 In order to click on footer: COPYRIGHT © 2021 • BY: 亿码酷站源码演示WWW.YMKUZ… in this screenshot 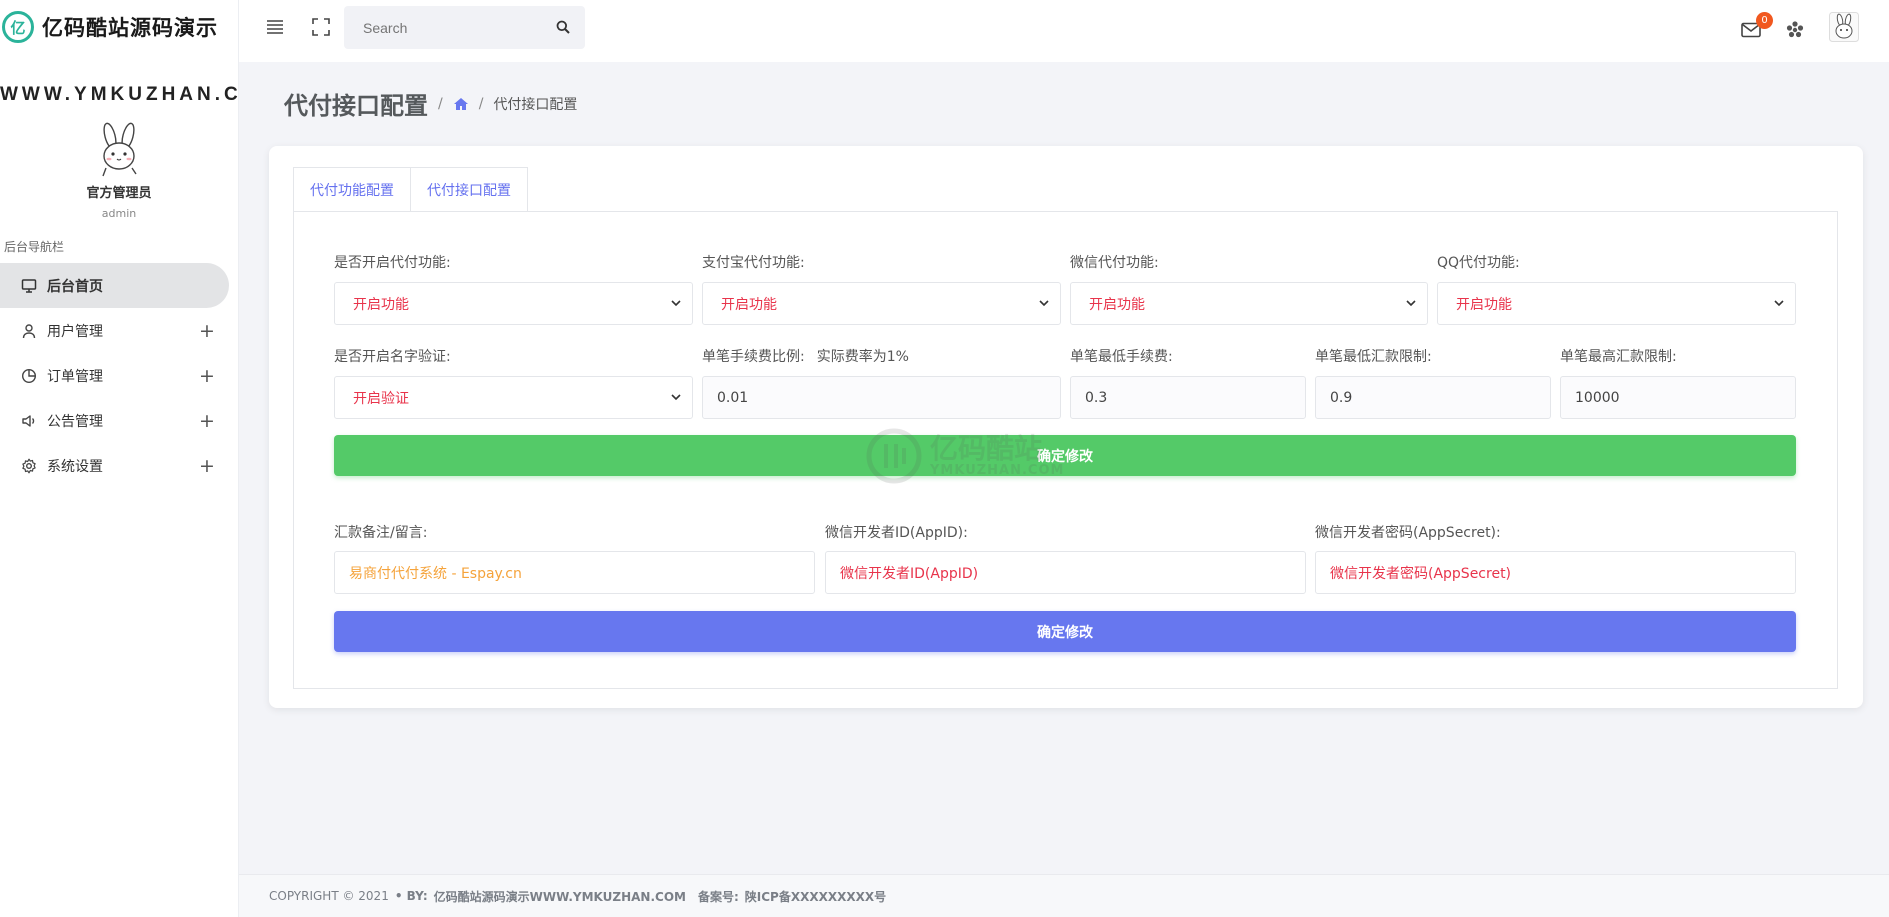, I will do `click(1064, 895)`.